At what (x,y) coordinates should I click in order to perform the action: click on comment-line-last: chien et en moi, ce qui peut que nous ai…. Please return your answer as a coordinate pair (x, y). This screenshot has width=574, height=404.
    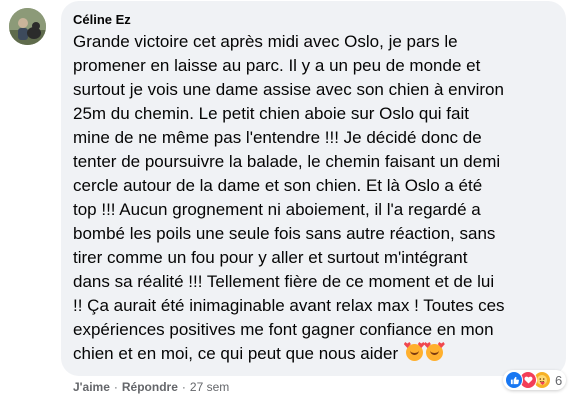
    Looking at the image, I should click on (313, 354).